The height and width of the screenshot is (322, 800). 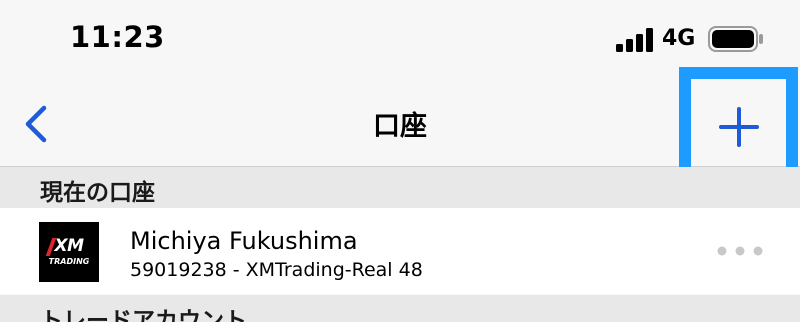 What do you see at coordinates (634, 40) in the screenshot?
I see `signal-icon` at bounding box center [634, 40].